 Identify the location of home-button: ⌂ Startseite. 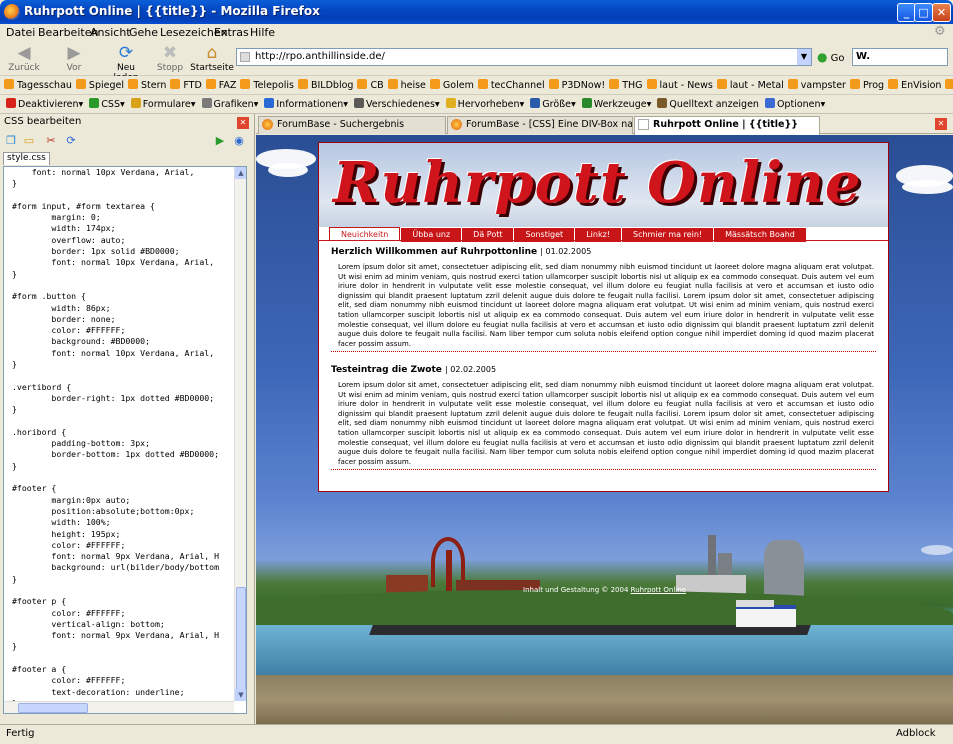
(212, 59).